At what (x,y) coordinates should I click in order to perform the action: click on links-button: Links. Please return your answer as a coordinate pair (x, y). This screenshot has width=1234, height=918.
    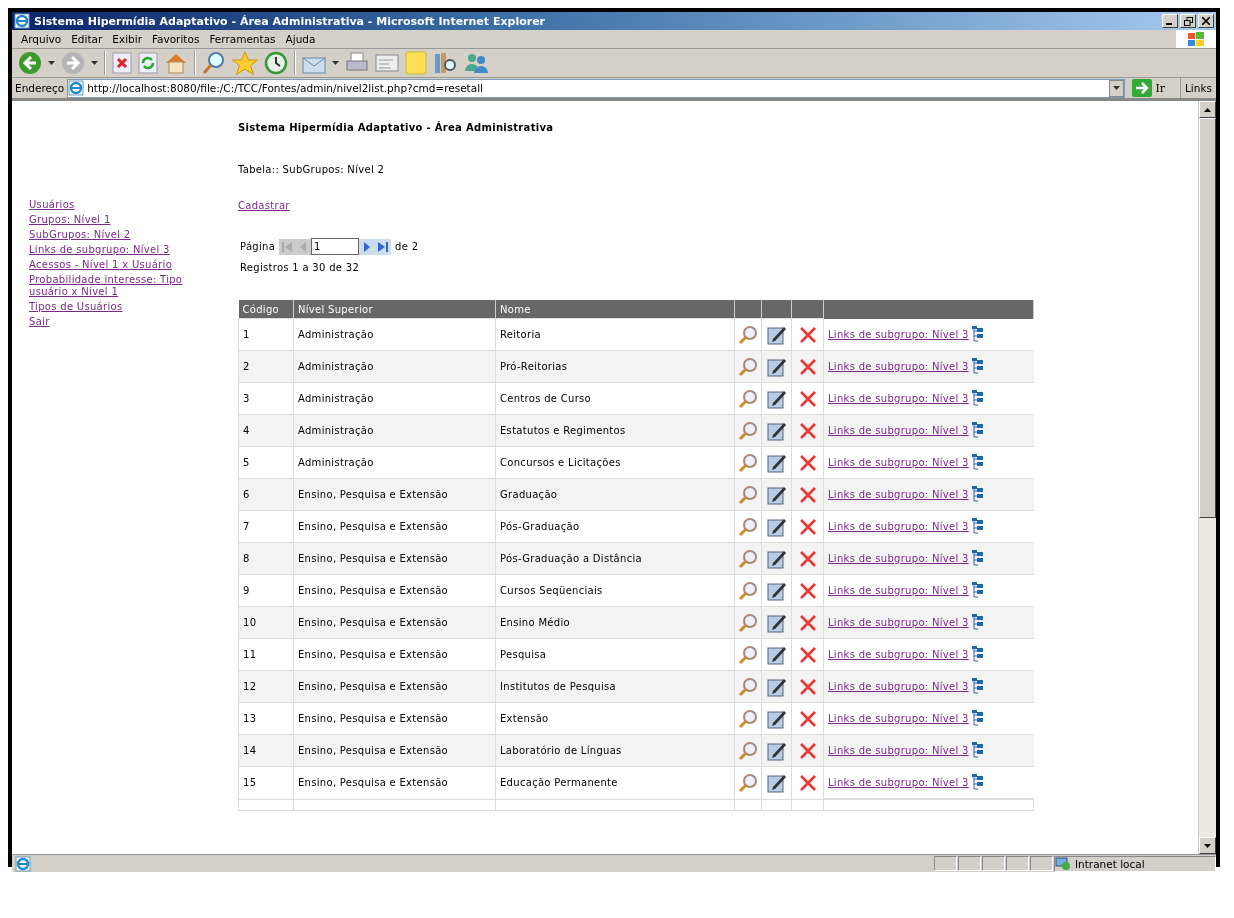
    Looking at the image, I should click on (1198, 88).